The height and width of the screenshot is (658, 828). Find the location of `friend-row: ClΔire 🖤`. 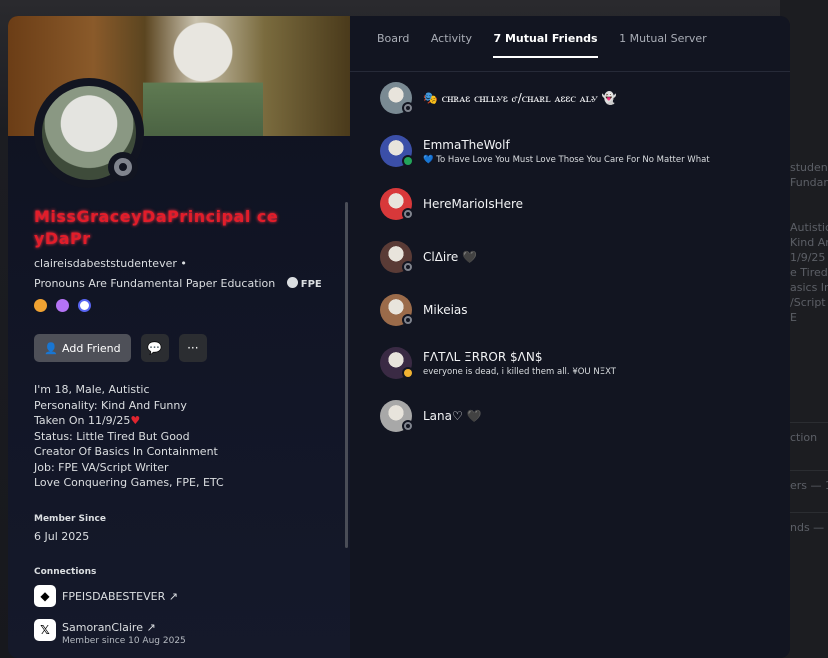

friend-row: ClΔire 🖤 is located at coordinates (580, 261).